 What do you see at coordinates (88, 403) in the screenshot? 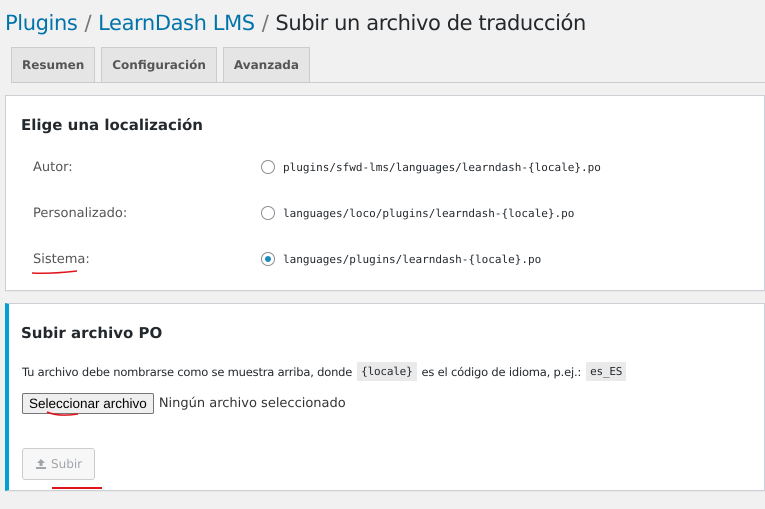
I see `choose-file-button: Seleccionar archivo` at bounding box center [88, 403].